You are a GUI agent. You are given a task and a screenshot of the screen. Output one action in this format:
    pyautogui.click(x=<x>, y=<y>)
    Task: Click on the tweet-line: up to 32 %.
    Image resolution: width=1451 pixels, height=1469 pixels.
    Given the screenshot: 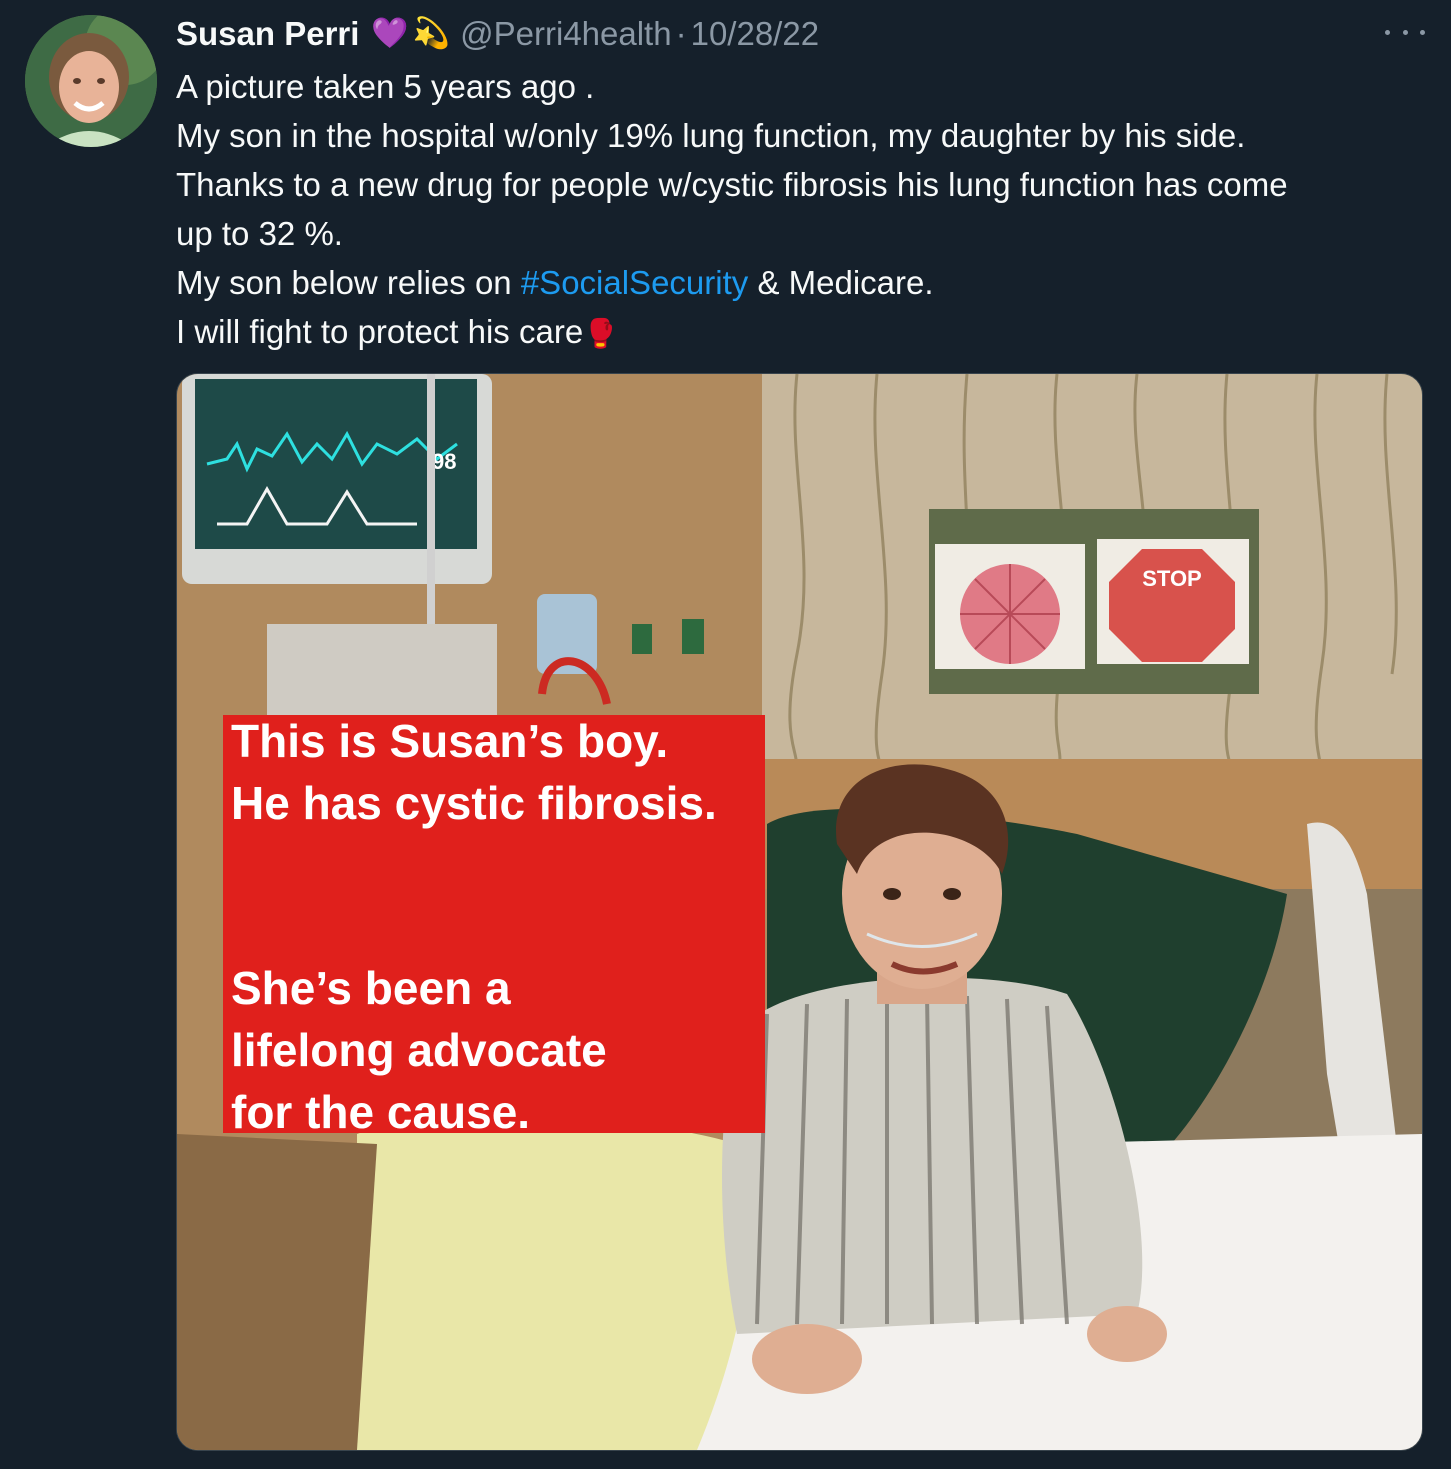 What is the action you would take?
    pyautogui.click(x=259, y=233)
    